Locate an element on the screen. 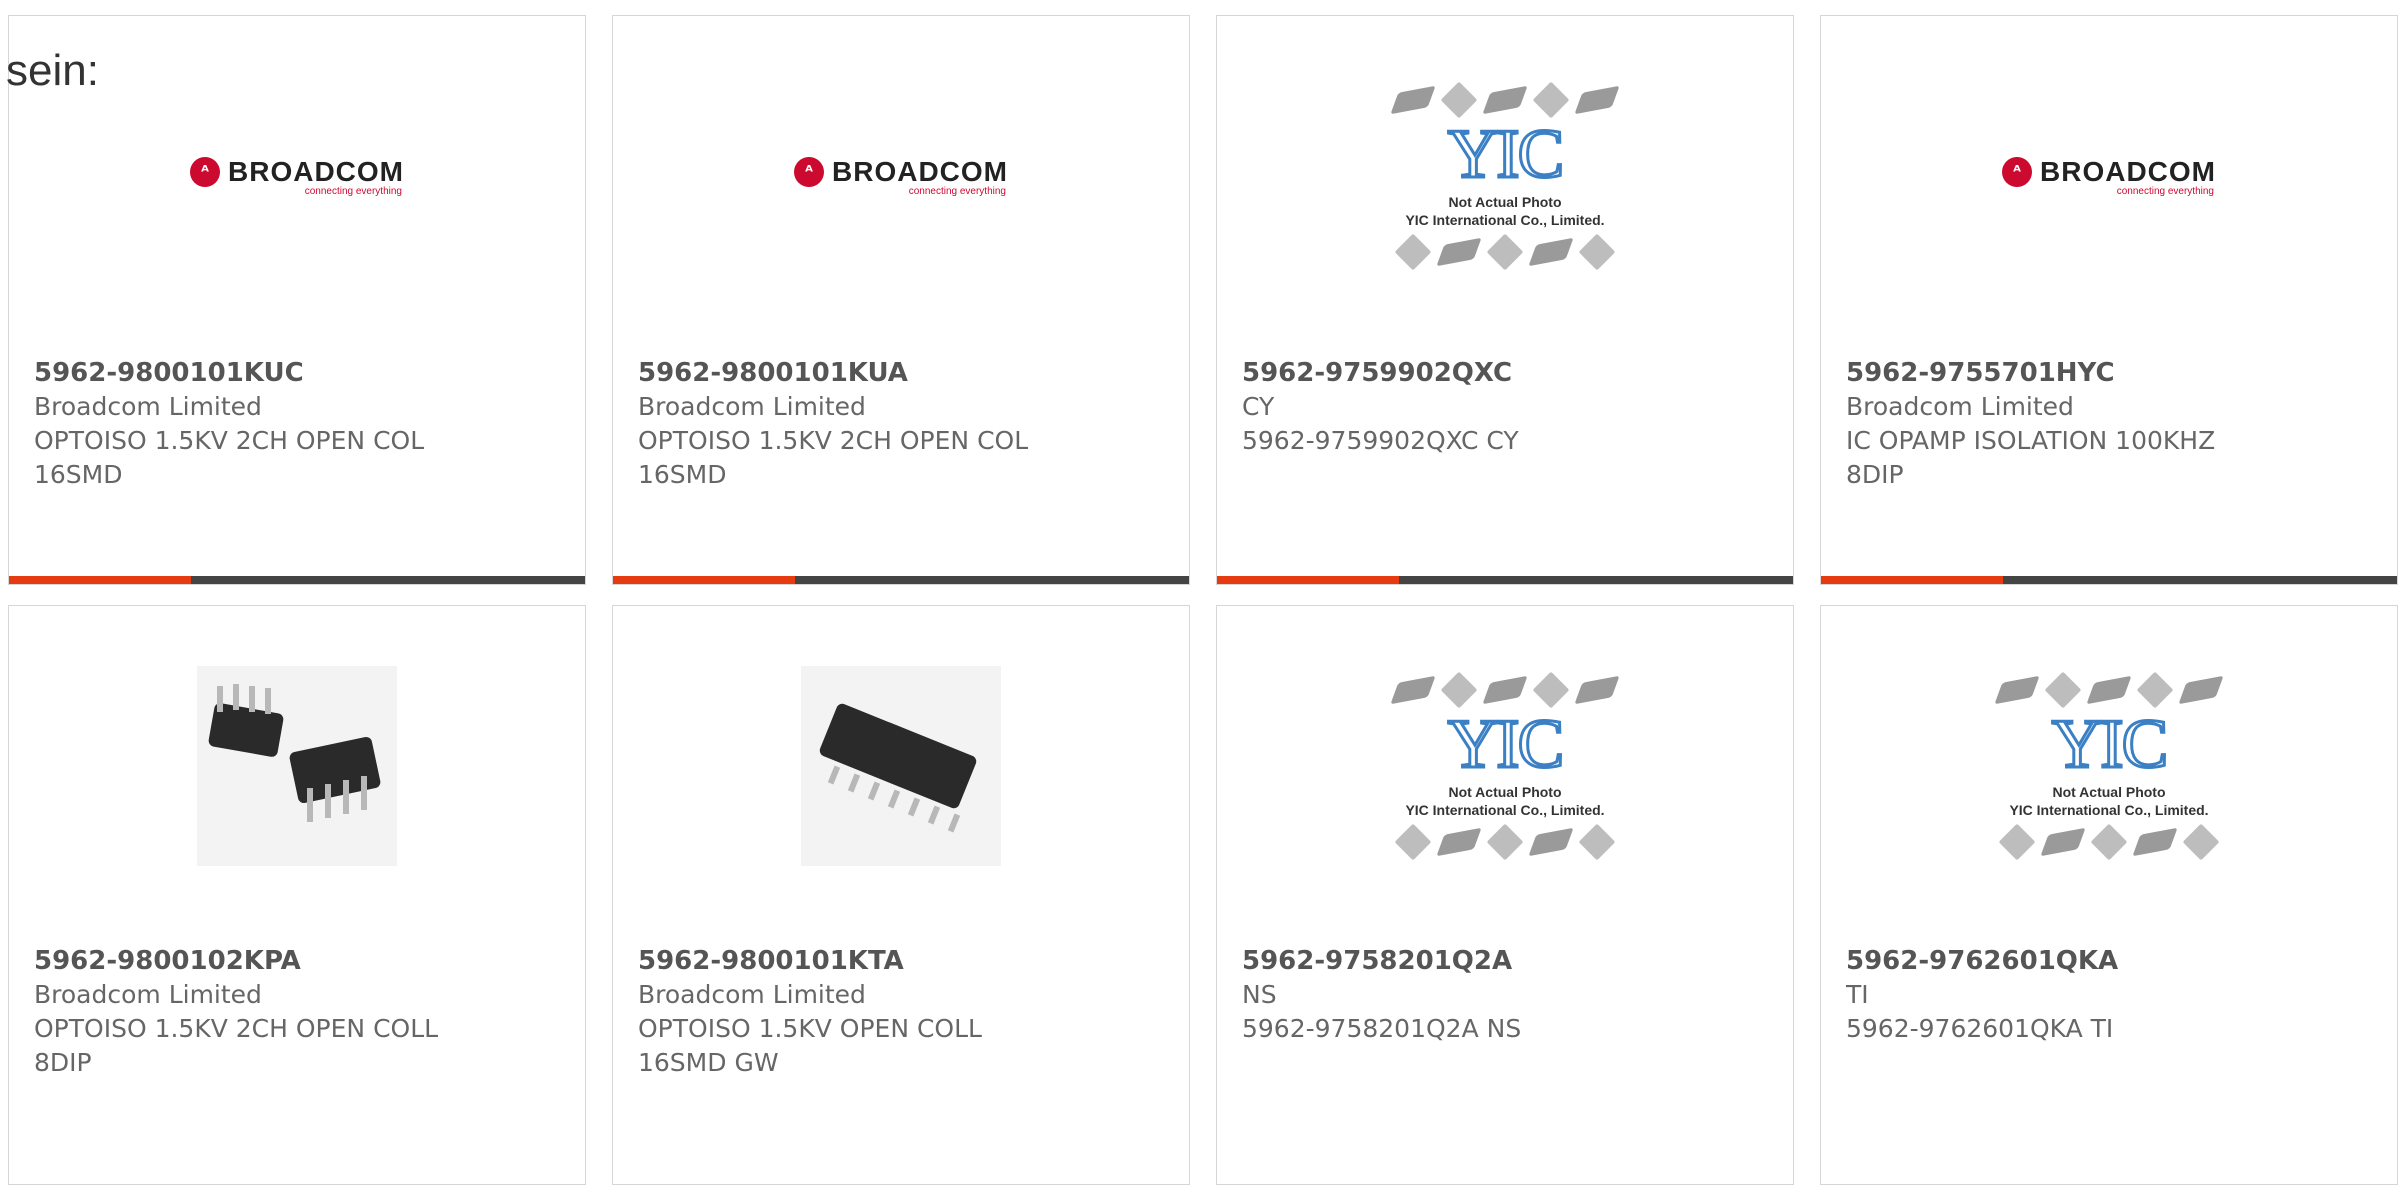 The image size is (2400, 1185). smd16-package-photo is located at coordinates (901, 766).